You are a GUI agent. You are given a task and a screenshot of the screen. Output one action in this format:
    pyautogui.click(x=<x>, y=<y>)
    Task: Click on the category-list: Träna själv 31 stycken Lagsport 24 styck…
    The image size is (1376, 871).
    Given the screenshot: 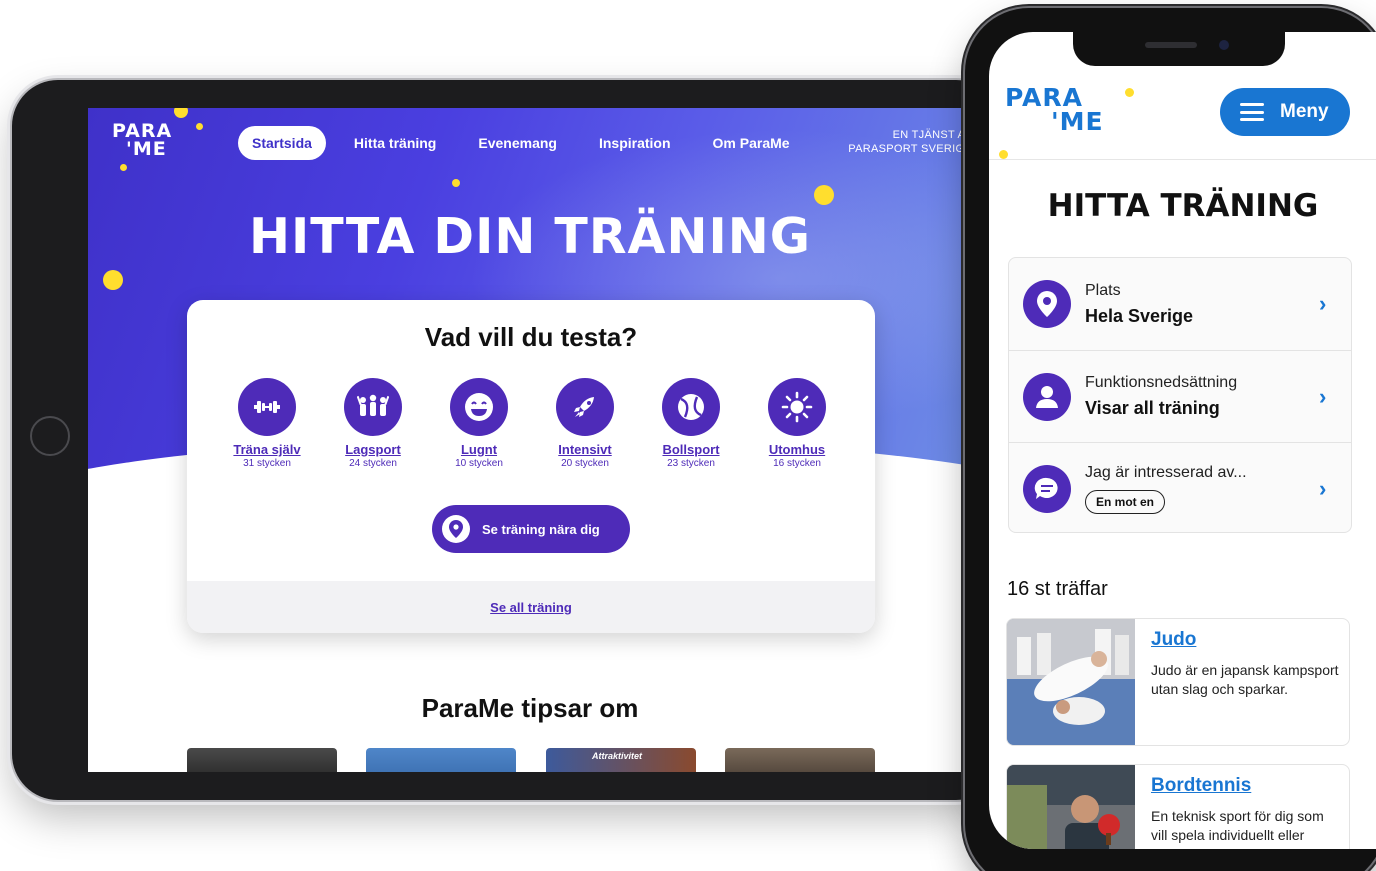 What is the action you would take?
    pyautogui.click(x=532, y=423)
    